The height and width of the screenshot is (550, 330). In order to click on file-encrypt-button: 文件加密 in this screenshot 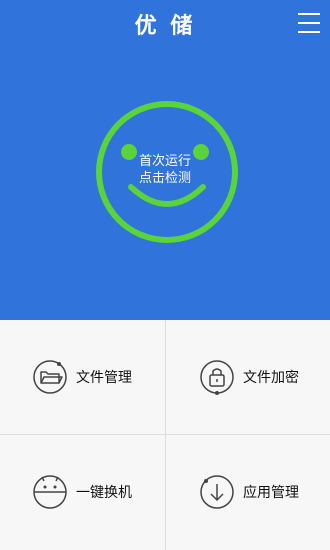, I will do `click(247, 377)`.